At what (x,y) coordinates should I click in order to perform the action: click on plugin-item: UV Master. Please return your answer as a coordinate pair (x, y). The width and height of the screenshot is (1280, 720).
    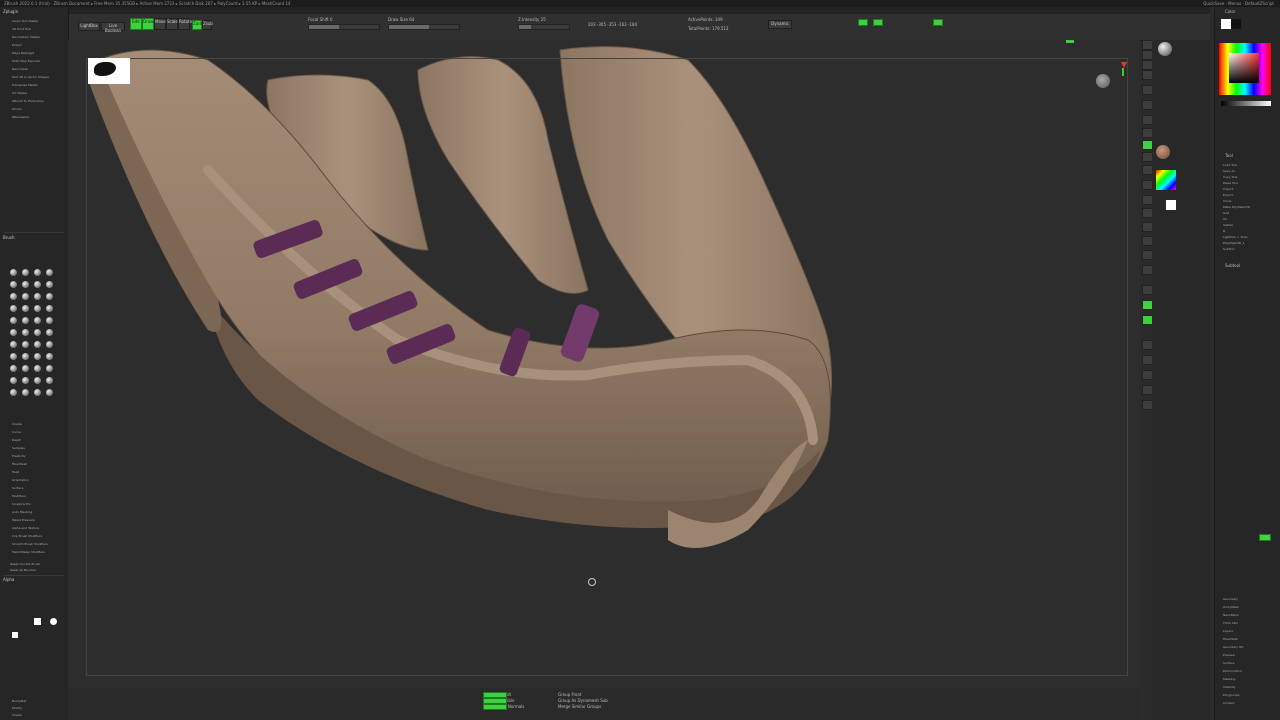
    Looking at the image, I should click on (19, 93).